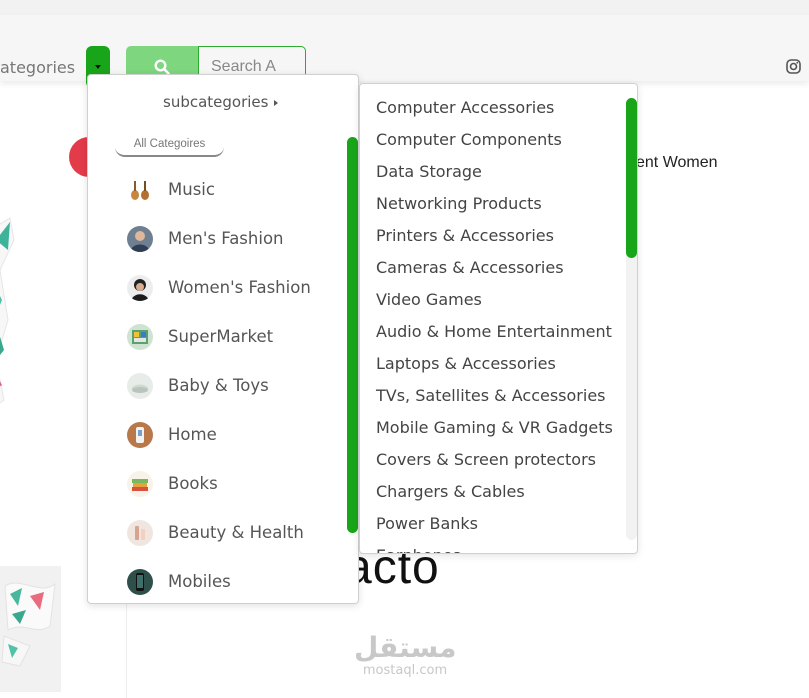 Image resolution: width=809 pixels, height=698 pixels. I want to click on category-item-mobiles: Mobiles, so click(218, 593).